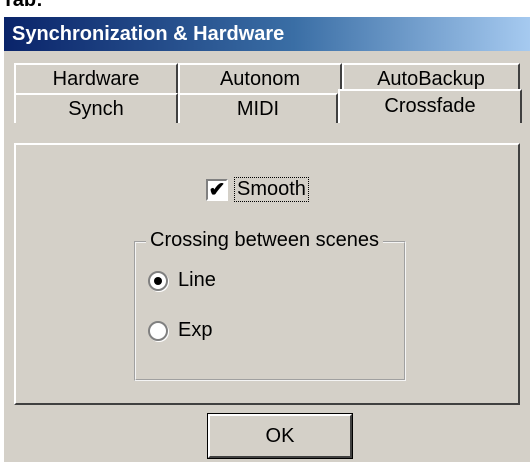 The image size is (532, 462). I want to click on radio-line-label: Line, so click(197, 280).